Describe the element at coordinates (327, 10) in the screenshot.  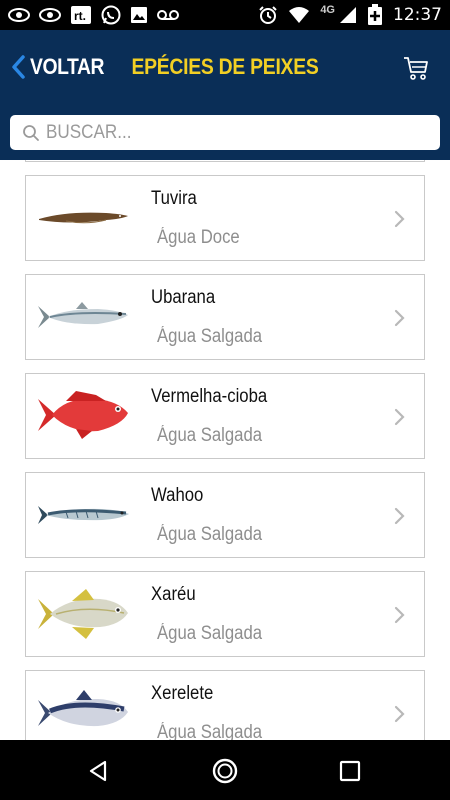
I see `network-type: 4G` at that location.